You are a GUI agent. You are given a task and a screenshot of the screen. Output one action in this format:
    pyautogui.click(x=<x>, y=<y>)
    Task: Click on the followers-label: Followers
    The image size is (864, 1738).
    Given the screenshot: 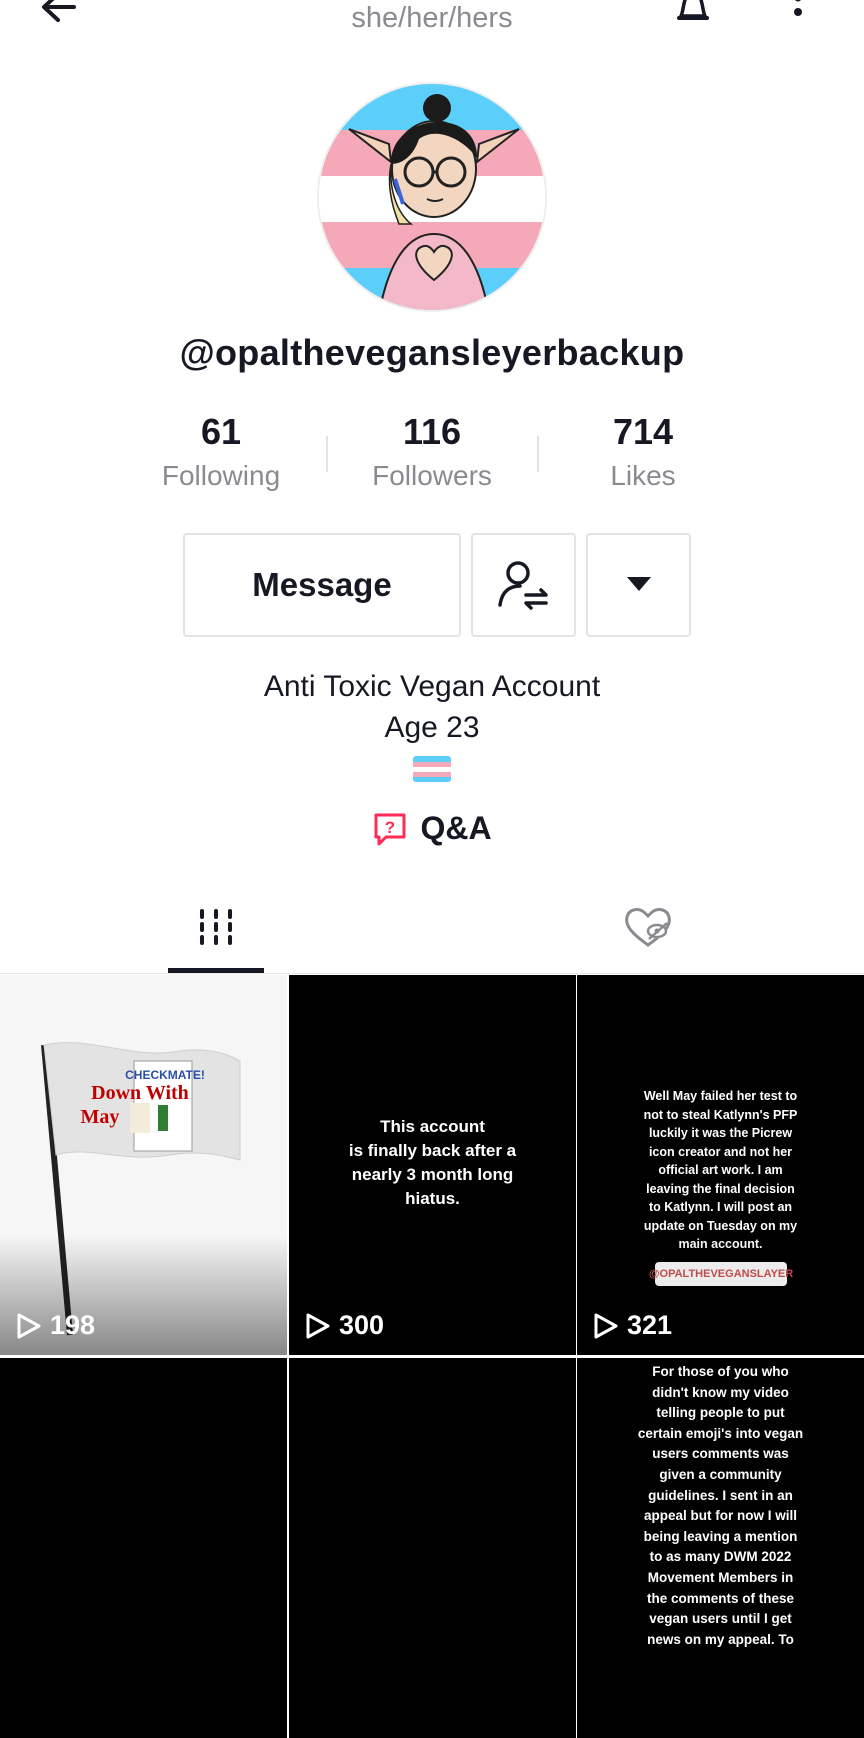 What is the action you would take?
    pyautogui.click(x=432, y=475)
    